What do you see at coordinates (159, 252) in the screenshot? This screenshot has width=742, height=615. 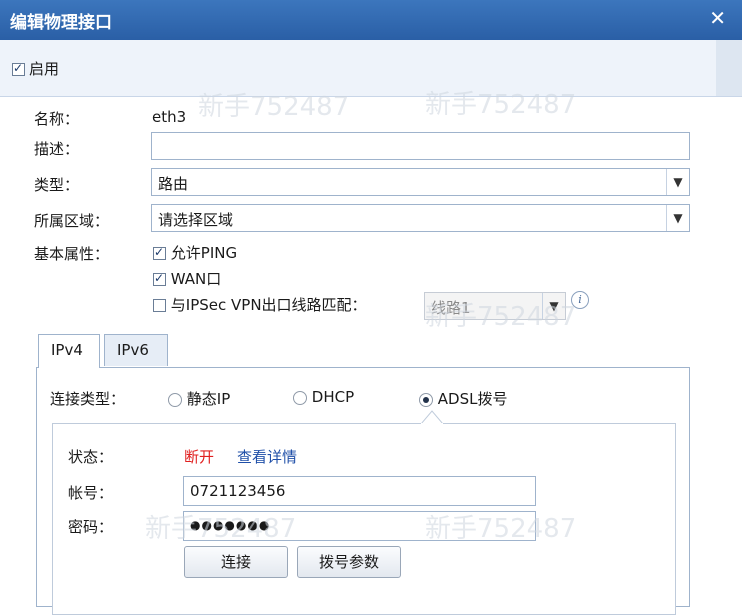 I see `allow-ping-checkbox` at bounding box center [159, 252].